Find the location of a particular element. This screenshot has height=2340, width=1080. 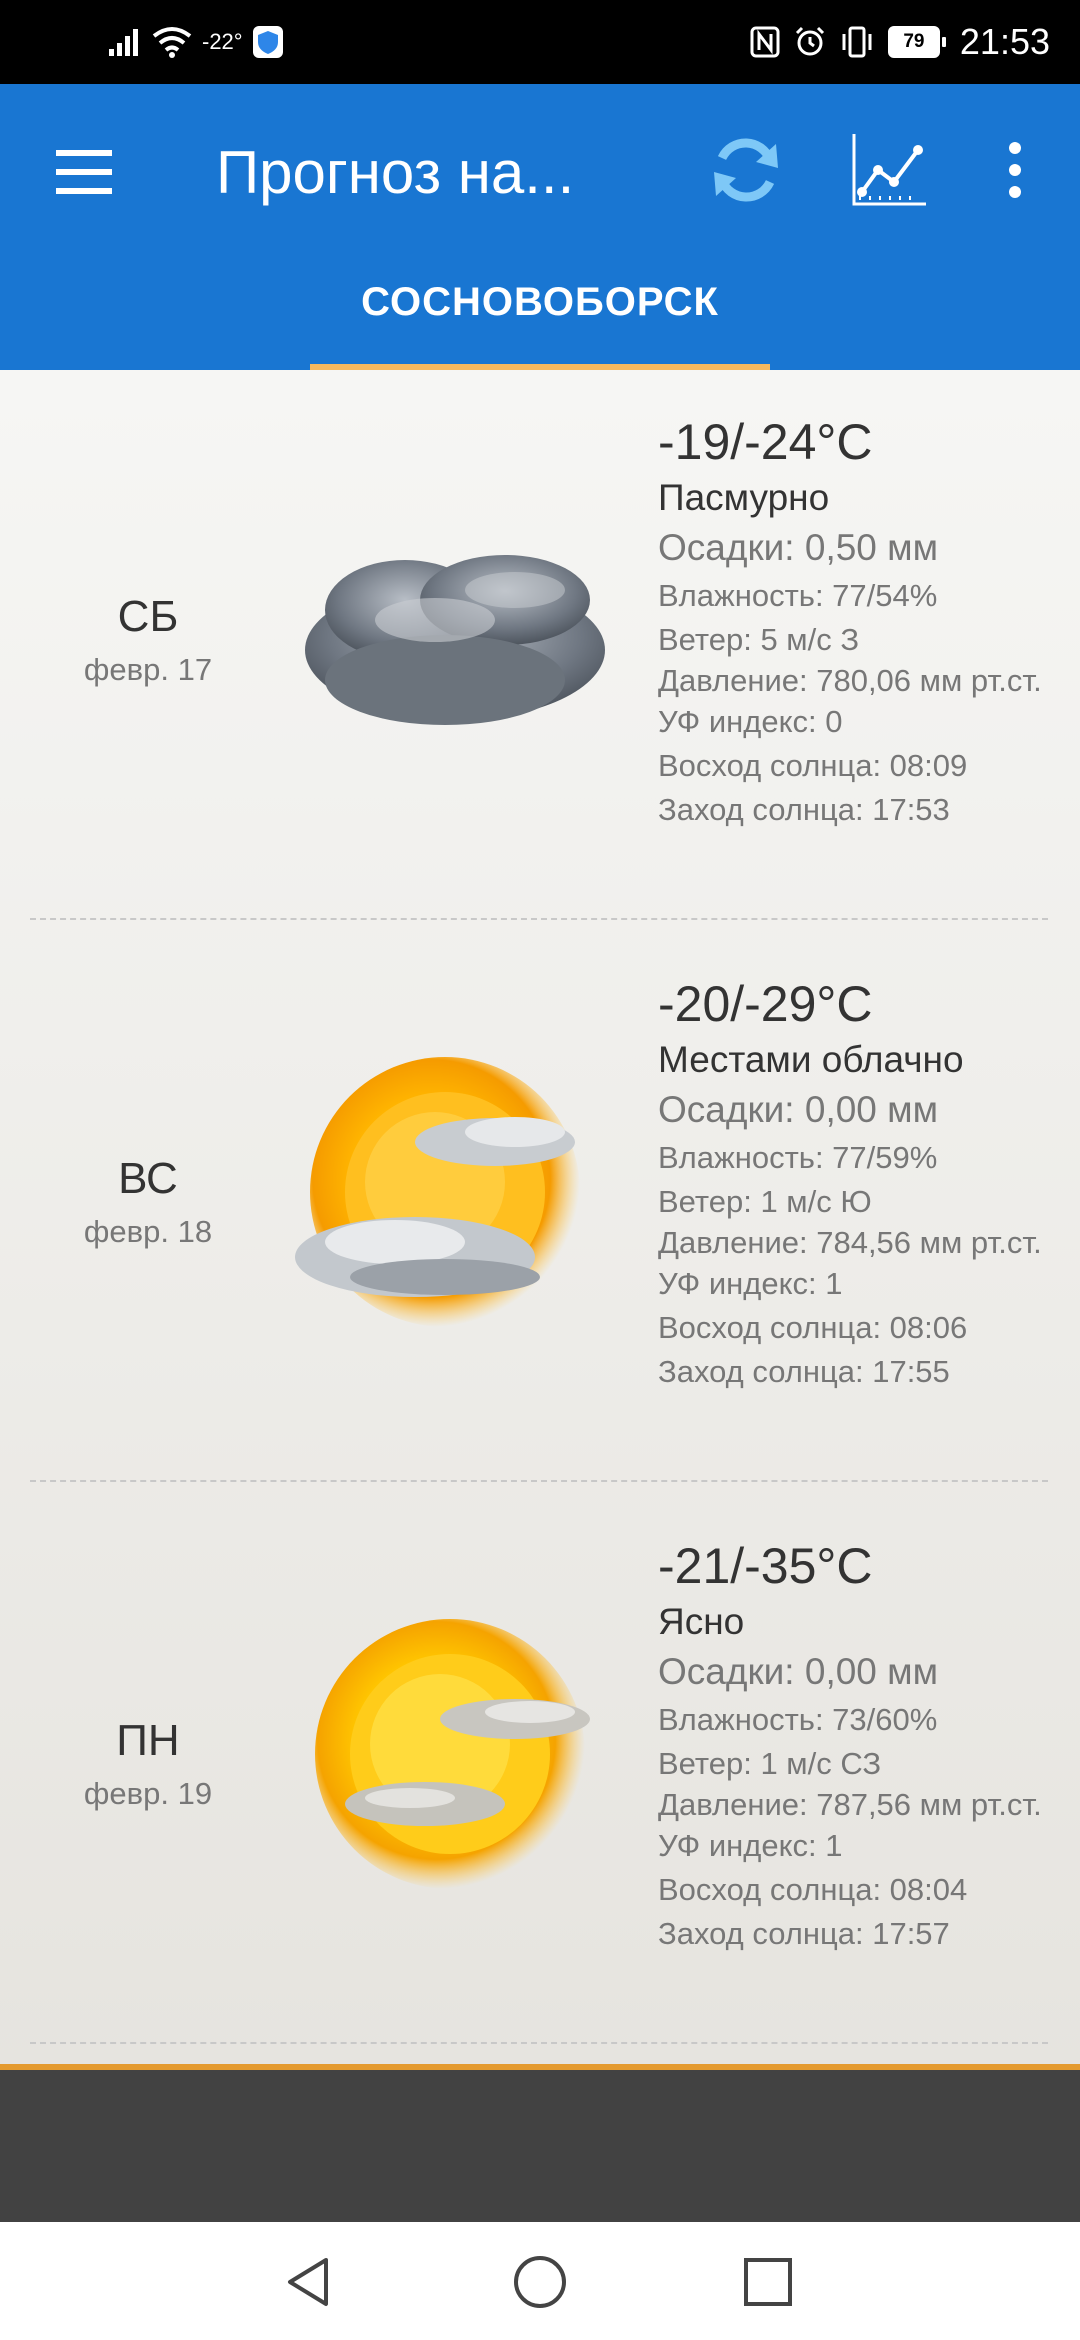

partly-cloudy-sun-icon is located at coordinates (437, 1192).